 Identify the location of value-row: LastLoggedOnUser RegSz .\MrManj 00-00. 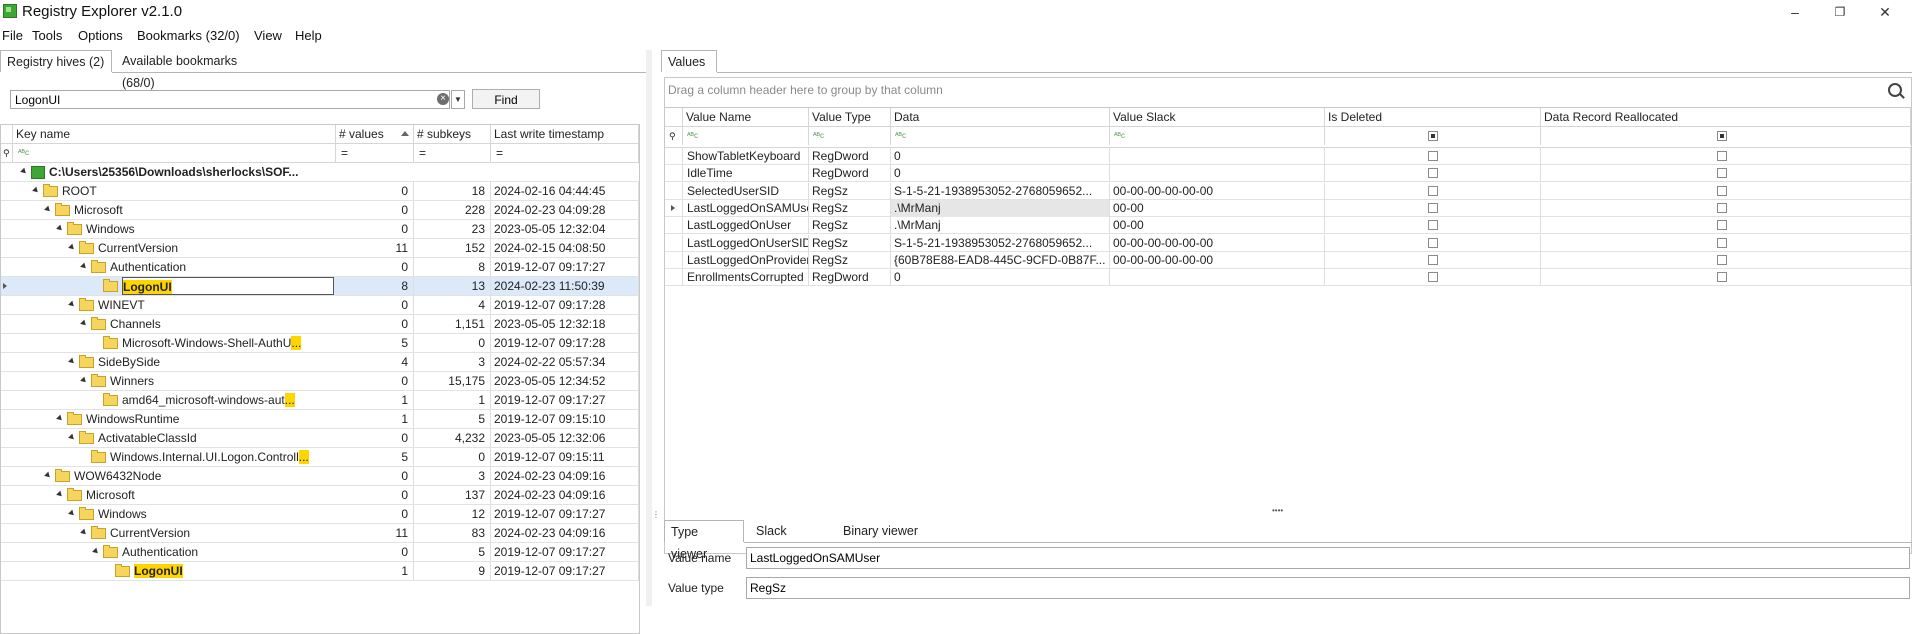
(1288, 226).